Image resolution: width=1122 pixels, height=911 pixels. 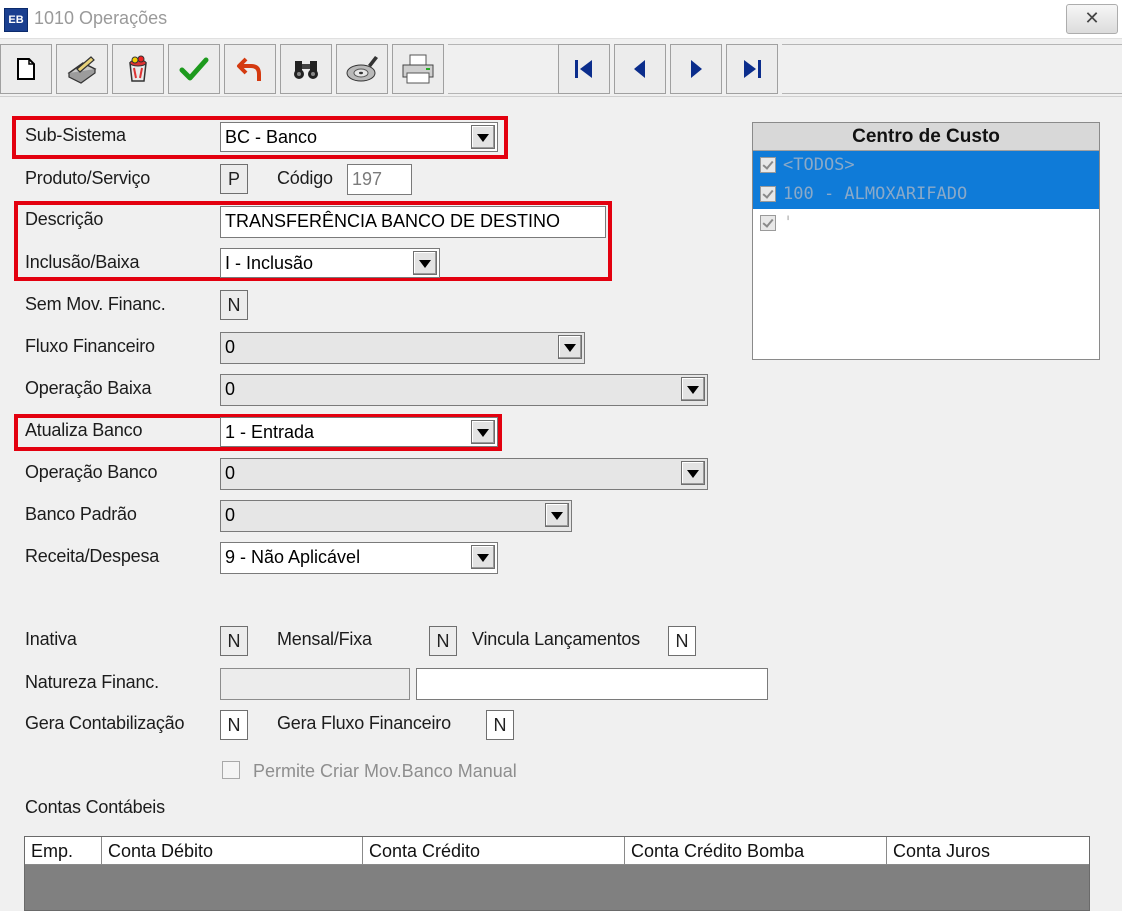 I want to click on edit-pen-icon, so click(x=82, y=70).